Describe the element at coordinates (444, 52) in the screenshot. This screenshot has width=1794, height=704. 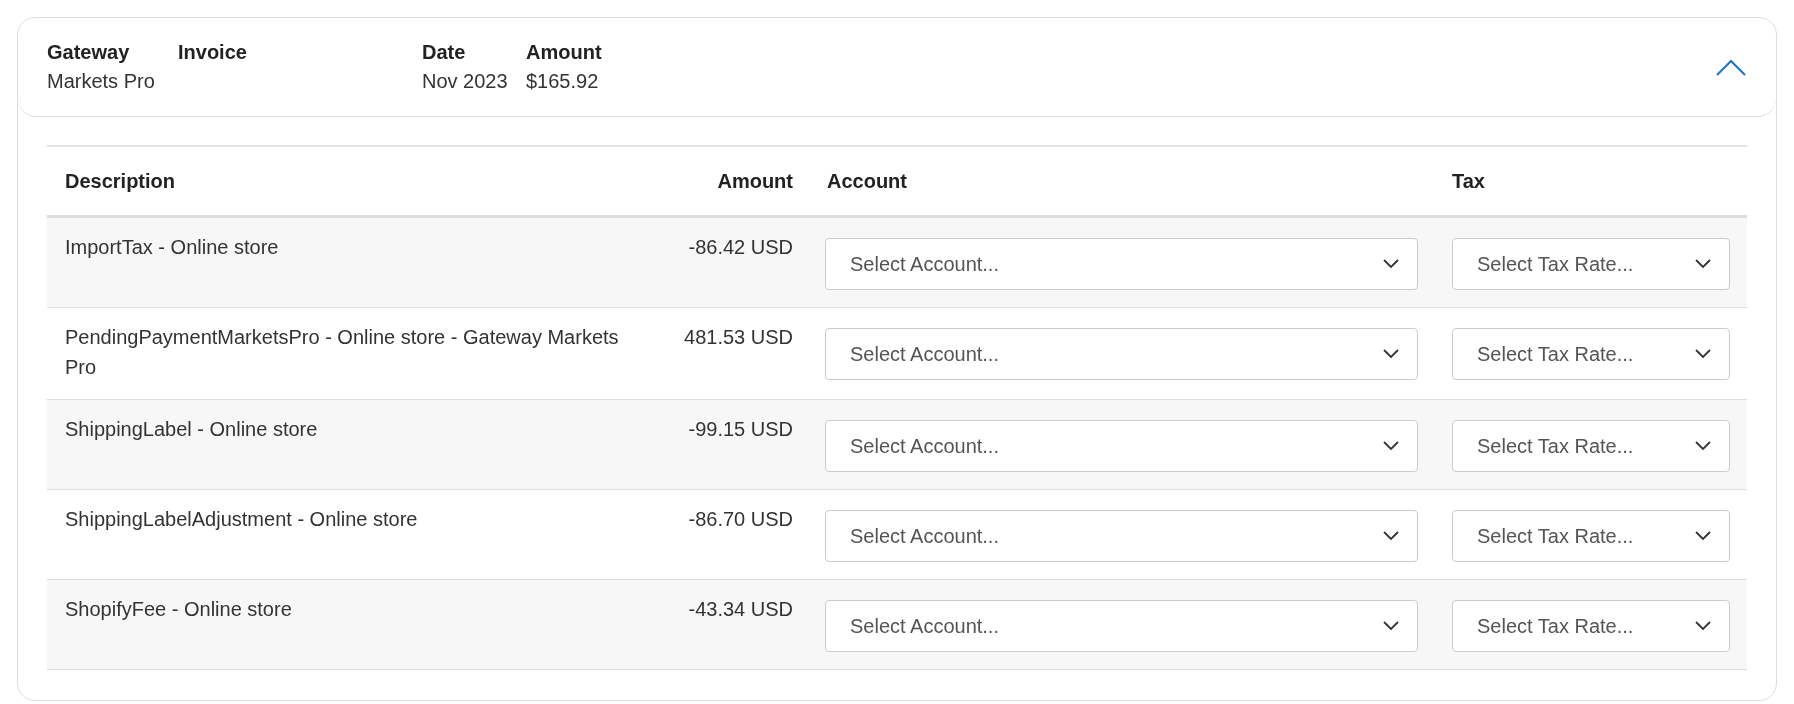
I see `field-label: Date` at that location.